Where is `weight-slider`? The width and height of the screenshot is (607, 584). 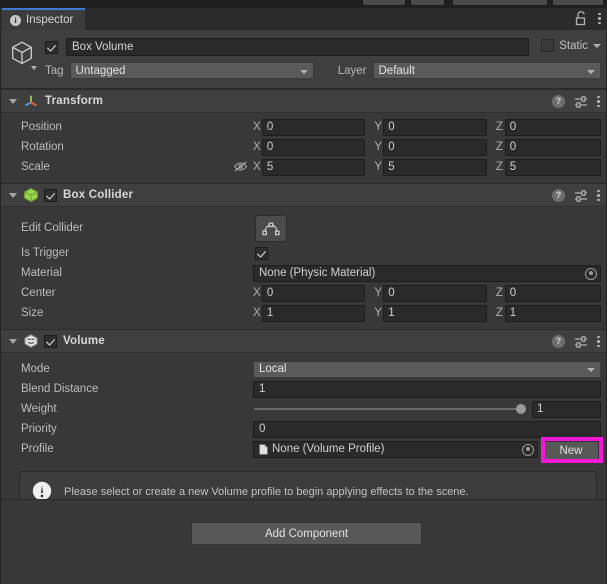 weight-slider is located at coordinates (390, 409).